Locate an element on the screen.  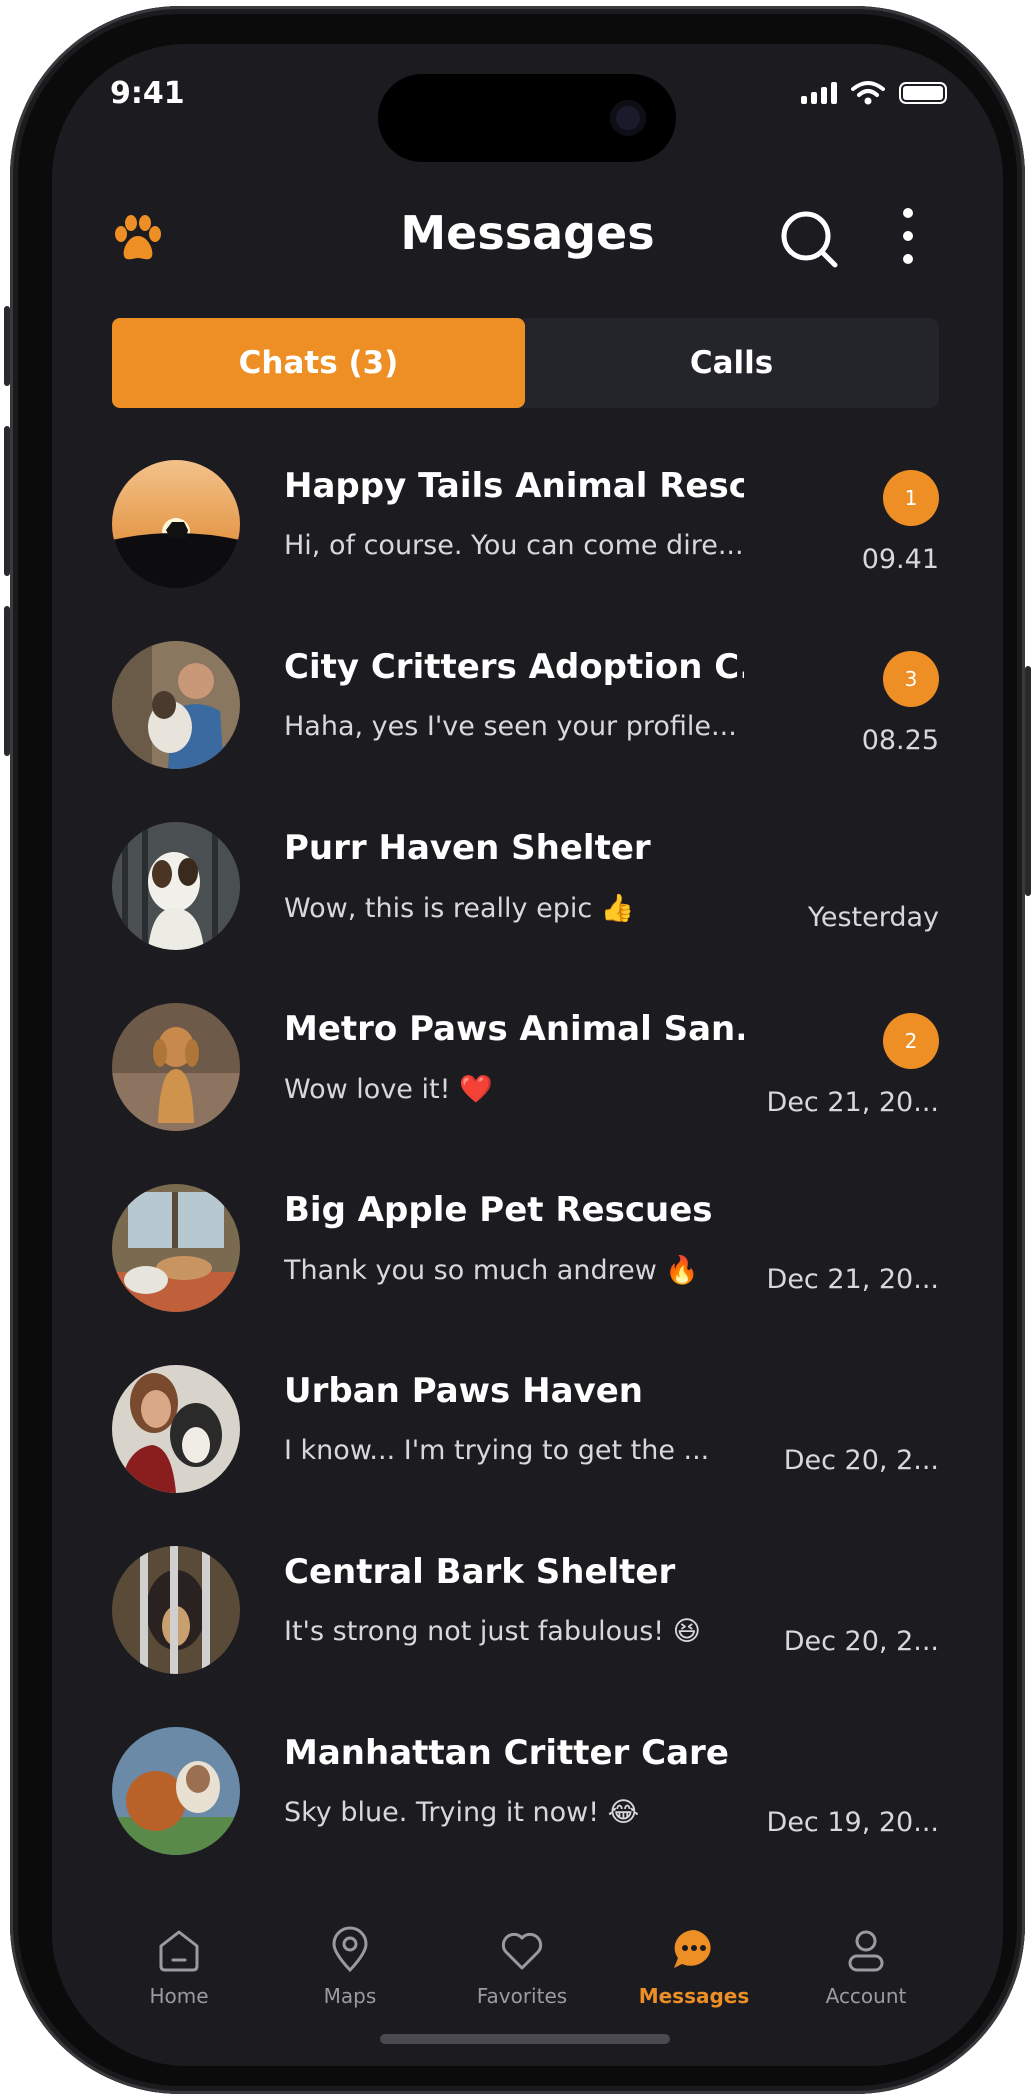
dynamic-island is located at coordinates (527, 118).